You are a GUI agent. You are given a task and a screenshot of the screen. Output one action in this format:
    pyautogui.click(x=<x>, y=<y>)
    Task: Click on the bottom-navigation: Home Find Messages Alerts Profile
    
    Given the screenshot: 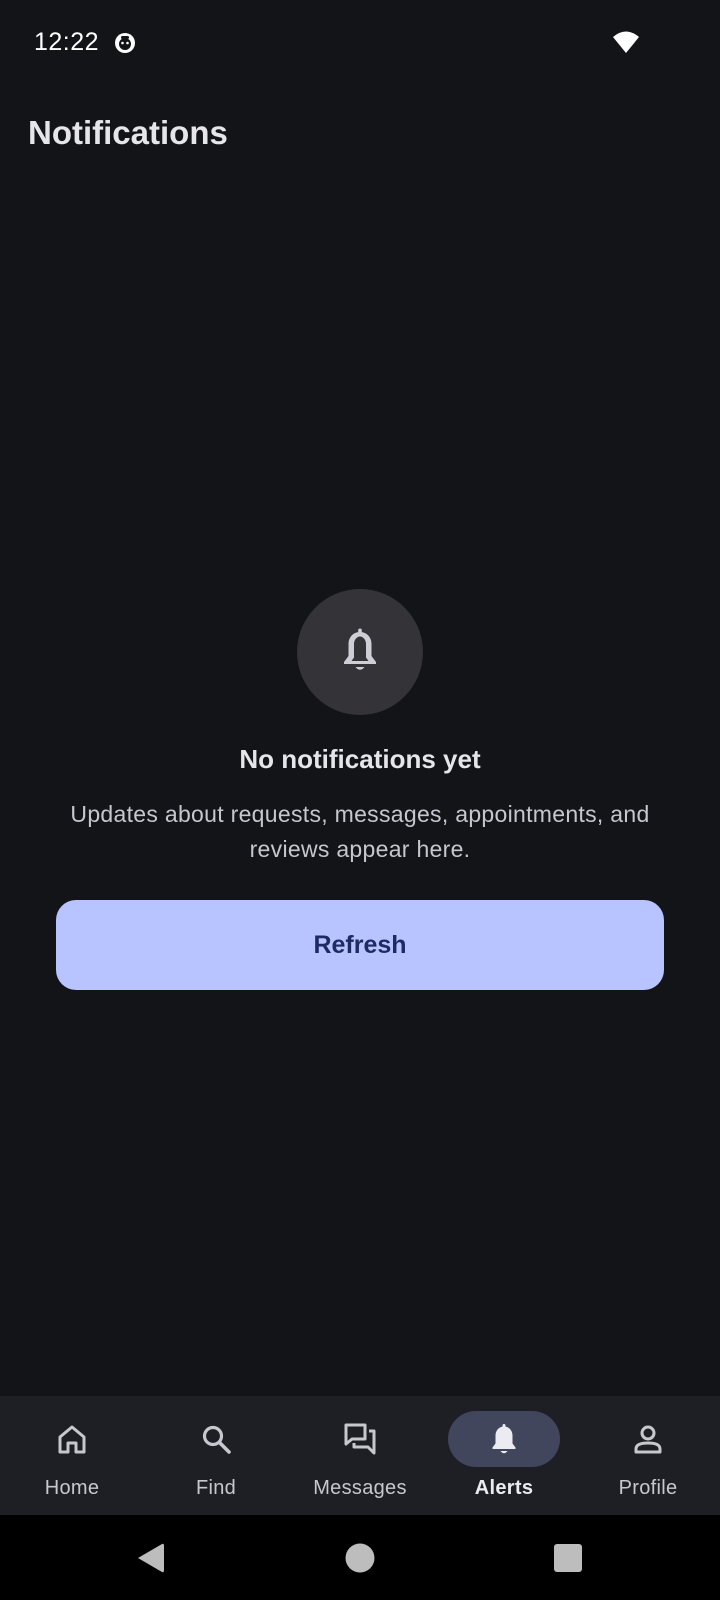 What is the action you would take?
    pyautogui.click(x=360, y=1455)
    